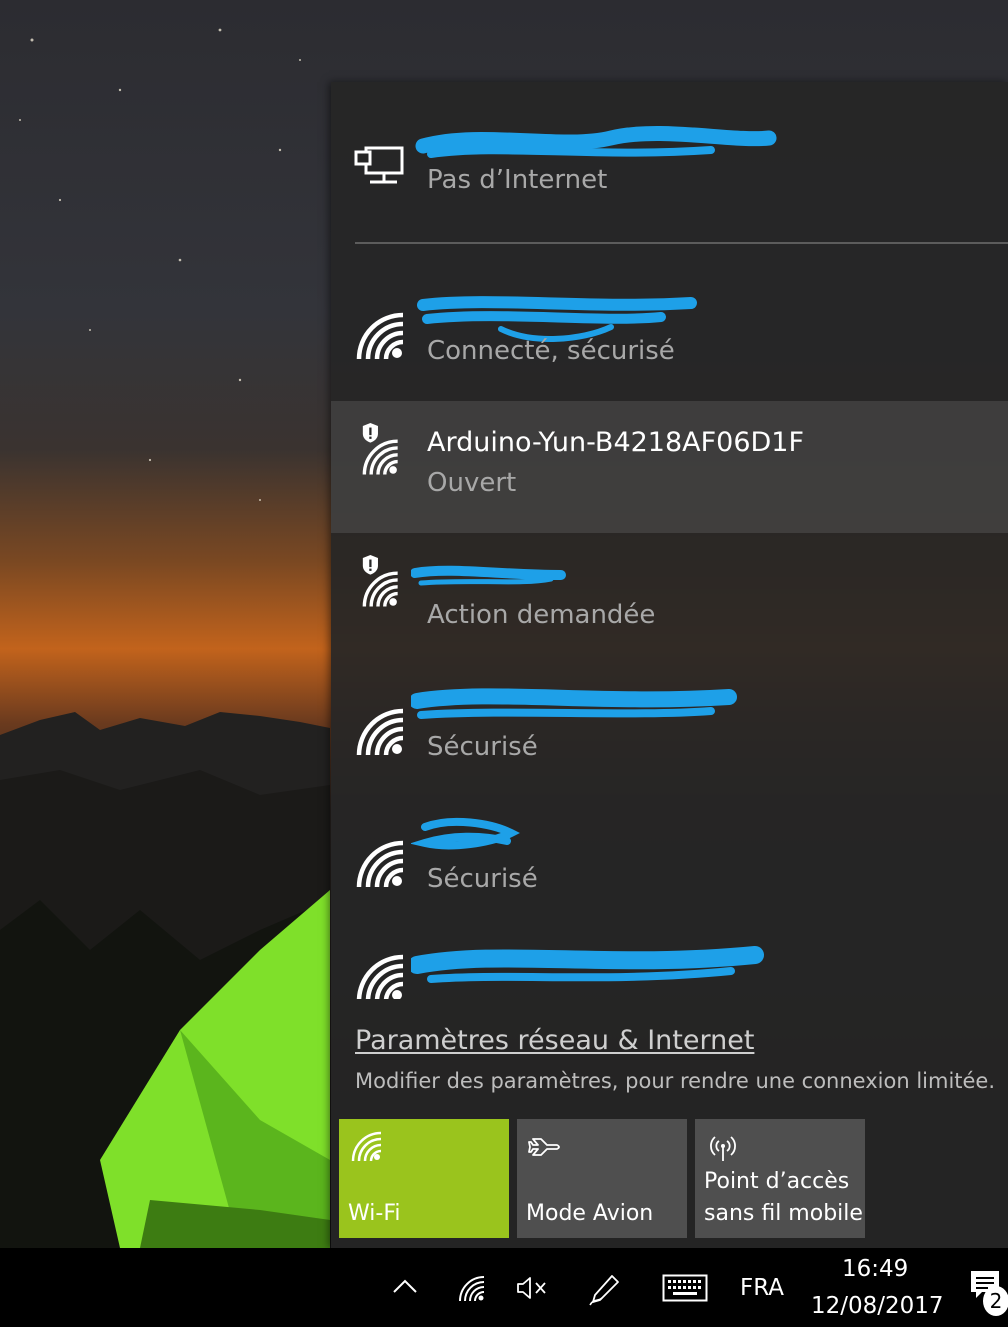 Image resolution: width=1008 pixels, height=1327 pixels. What do you see at coordinates (405, 1286) in the screenshot?
I see `show-hidden-icons-chevron-icon` at bounding box center [405, 1286].